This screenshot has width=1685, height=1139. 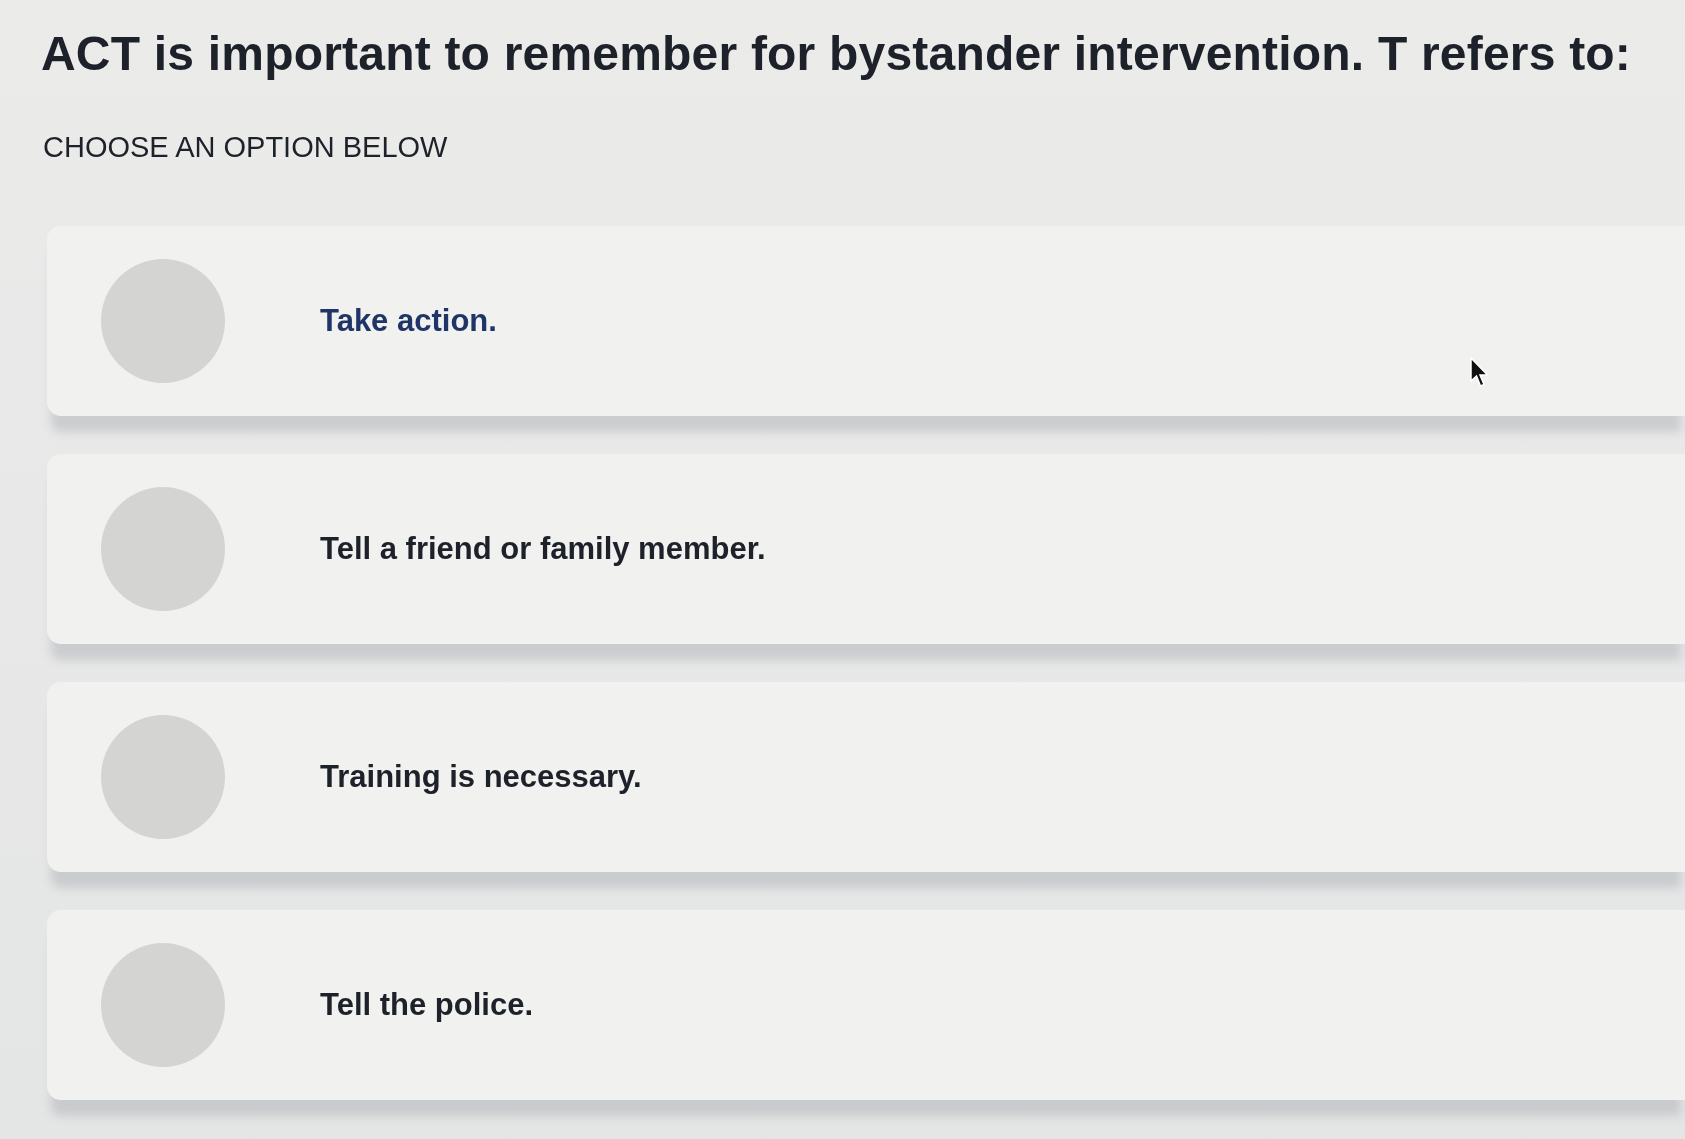 I want to click on option-label: Take action., so click(x=408, y=321).